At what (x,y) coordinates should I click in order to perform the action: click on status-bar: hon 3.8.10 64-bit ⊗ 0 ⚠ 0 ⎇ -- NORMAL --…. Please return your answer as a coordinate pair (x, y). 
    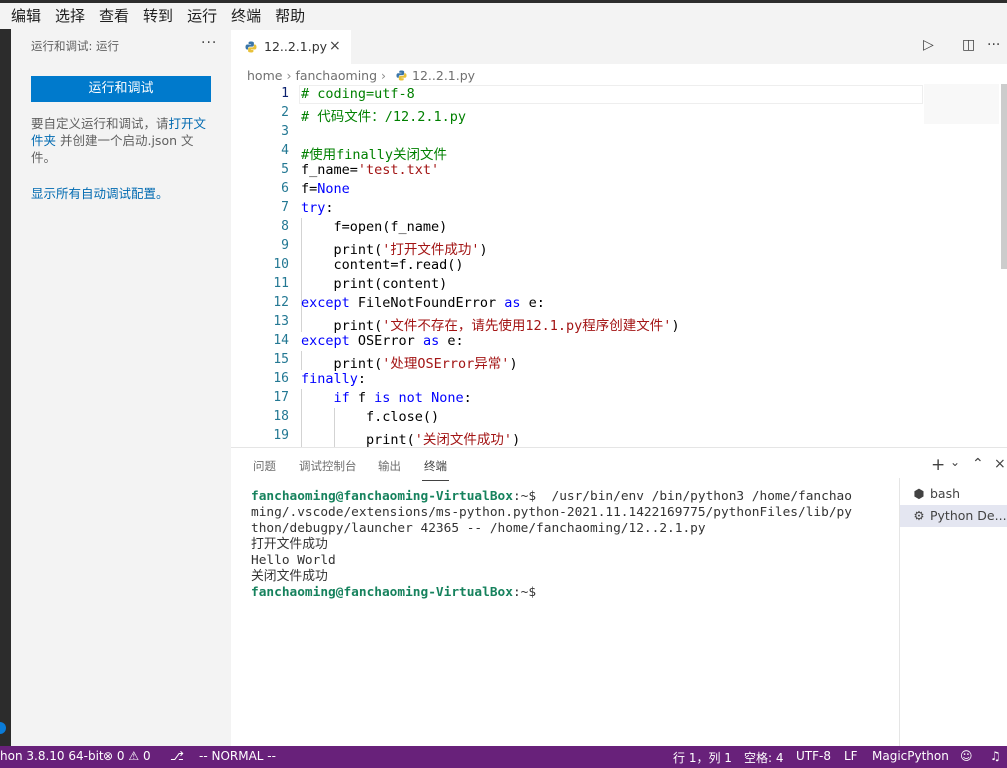
    Looking at the image, I should click on (503, 757).